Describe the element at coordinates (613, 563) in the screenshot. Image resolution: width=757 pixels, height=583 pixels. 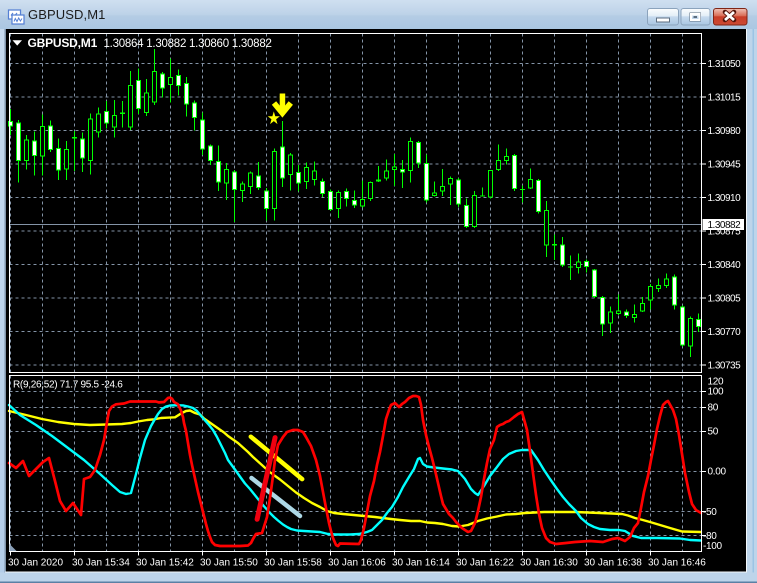
I see `svg-text: 30 Jan 16:38` at that location.